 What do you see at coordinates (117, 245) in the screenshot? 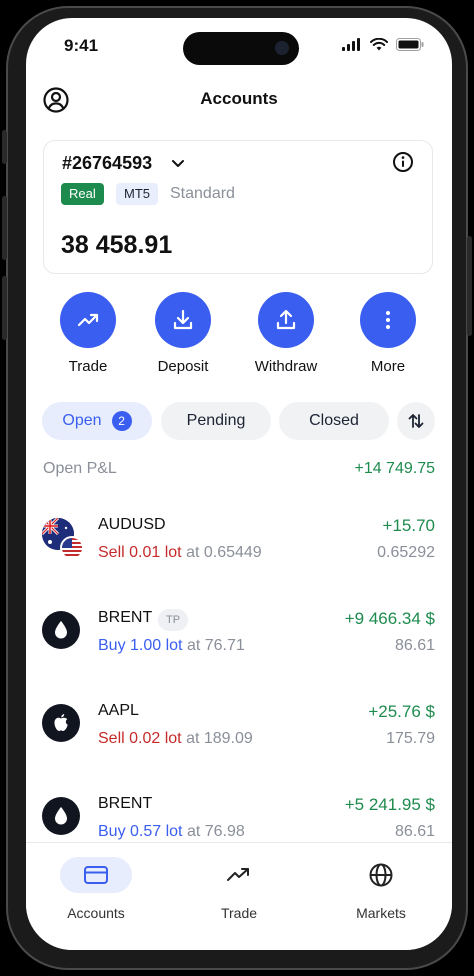
I see `account-balance: 38 458.91` at bounding box center [117, 245].